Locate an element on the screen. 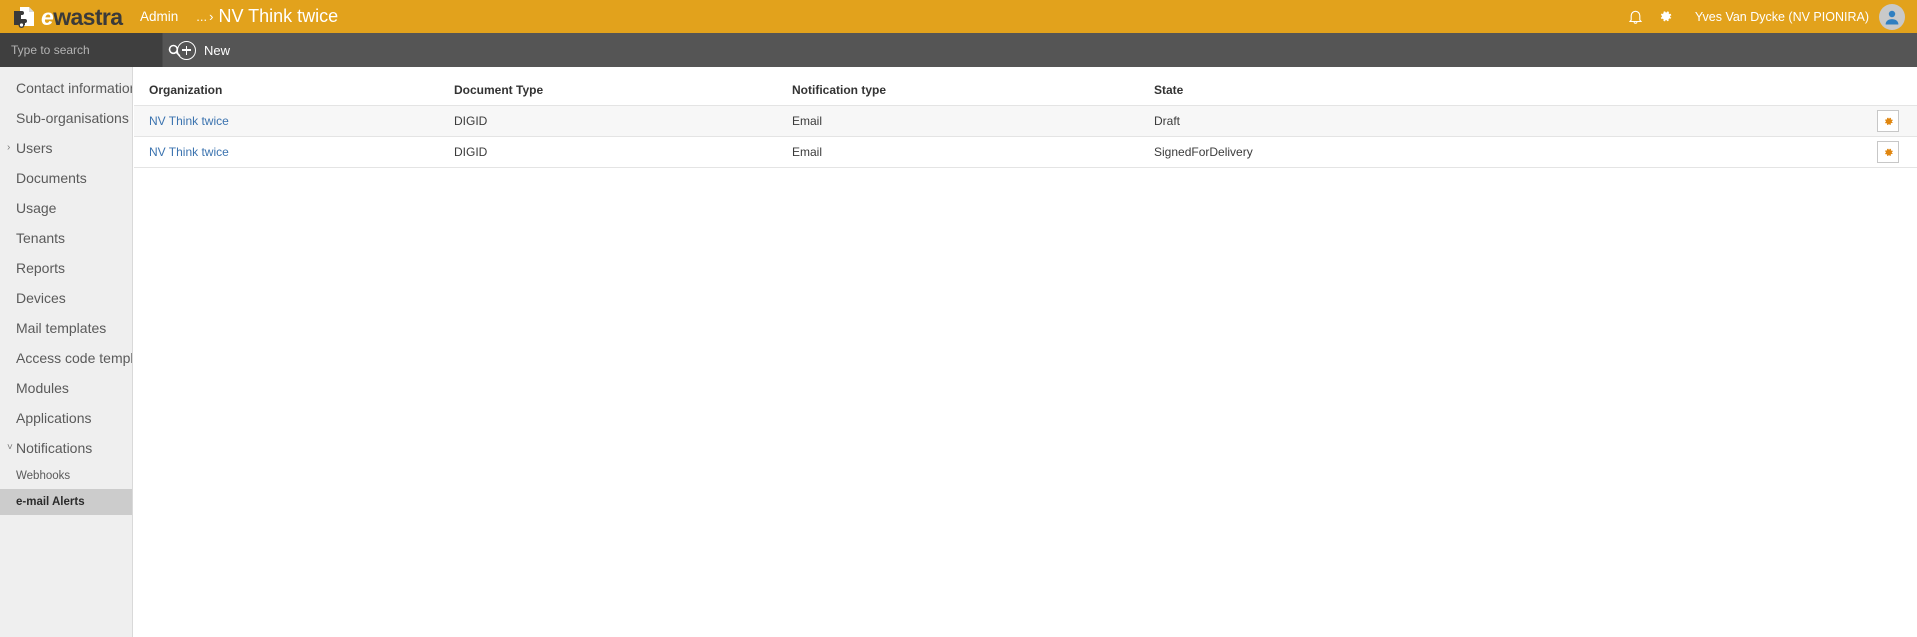 The image size is (1917, 637). app-logo: ewastra is located at coordinates (65, 17).